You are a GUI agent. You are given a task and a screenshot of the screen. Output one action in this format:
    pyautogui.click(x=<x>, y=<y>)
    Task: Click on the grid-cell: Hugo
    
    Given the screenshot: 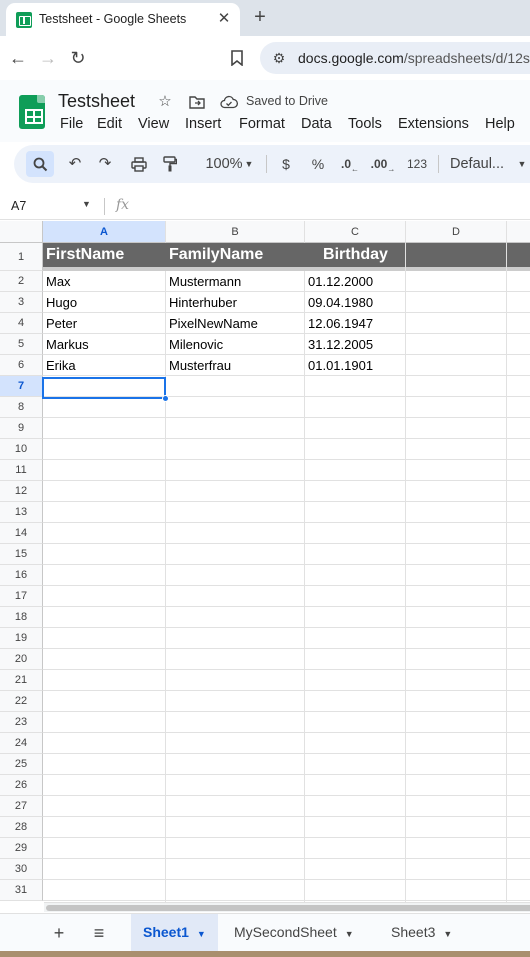 What is the action you would take?
    pyautogui.click(x=104, y=302)
    